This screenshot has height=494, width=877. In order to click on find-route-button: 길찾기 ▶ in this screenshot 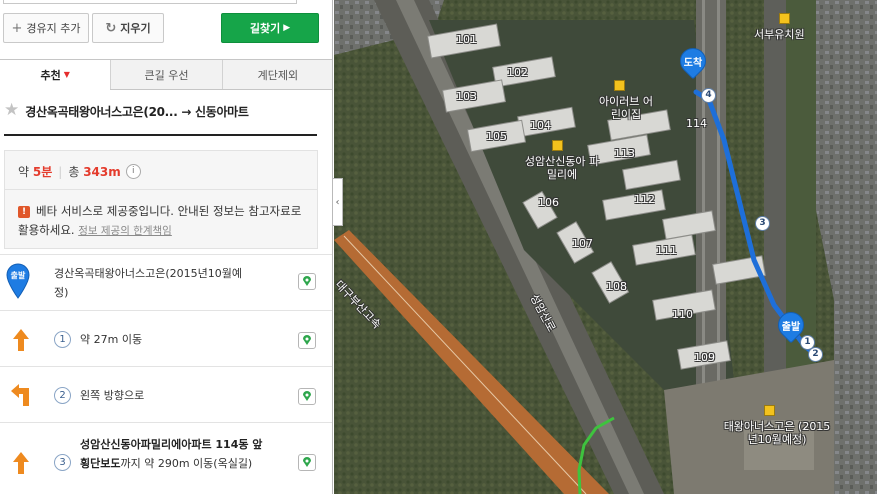, I will do `click(270, 28)`.